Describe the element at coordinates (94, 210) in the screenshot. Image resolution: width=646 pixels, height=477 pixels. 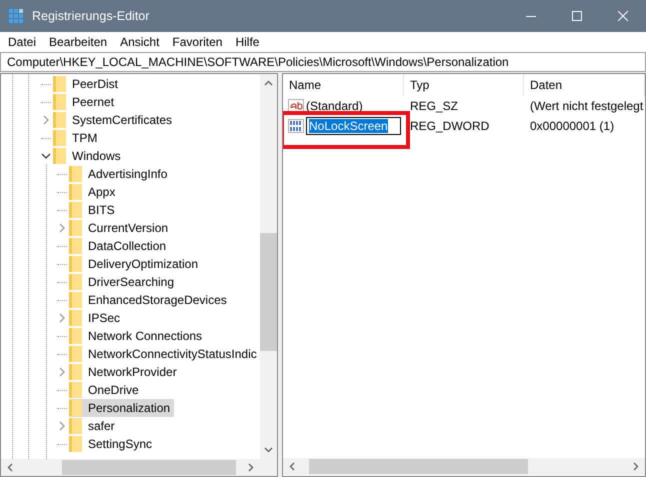
I see `tree-item: BITS` at that location.